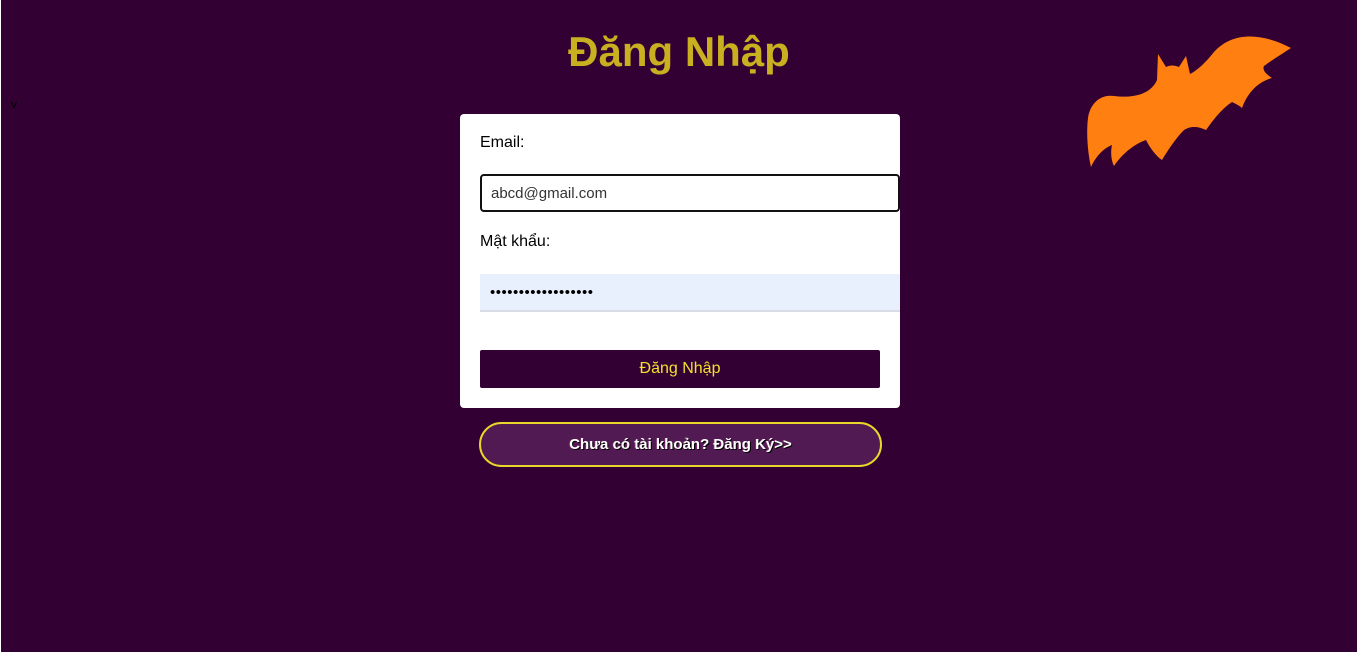  Describe the element at coordinates (690, 293) in the screenshot. I see `password-field` at that location.